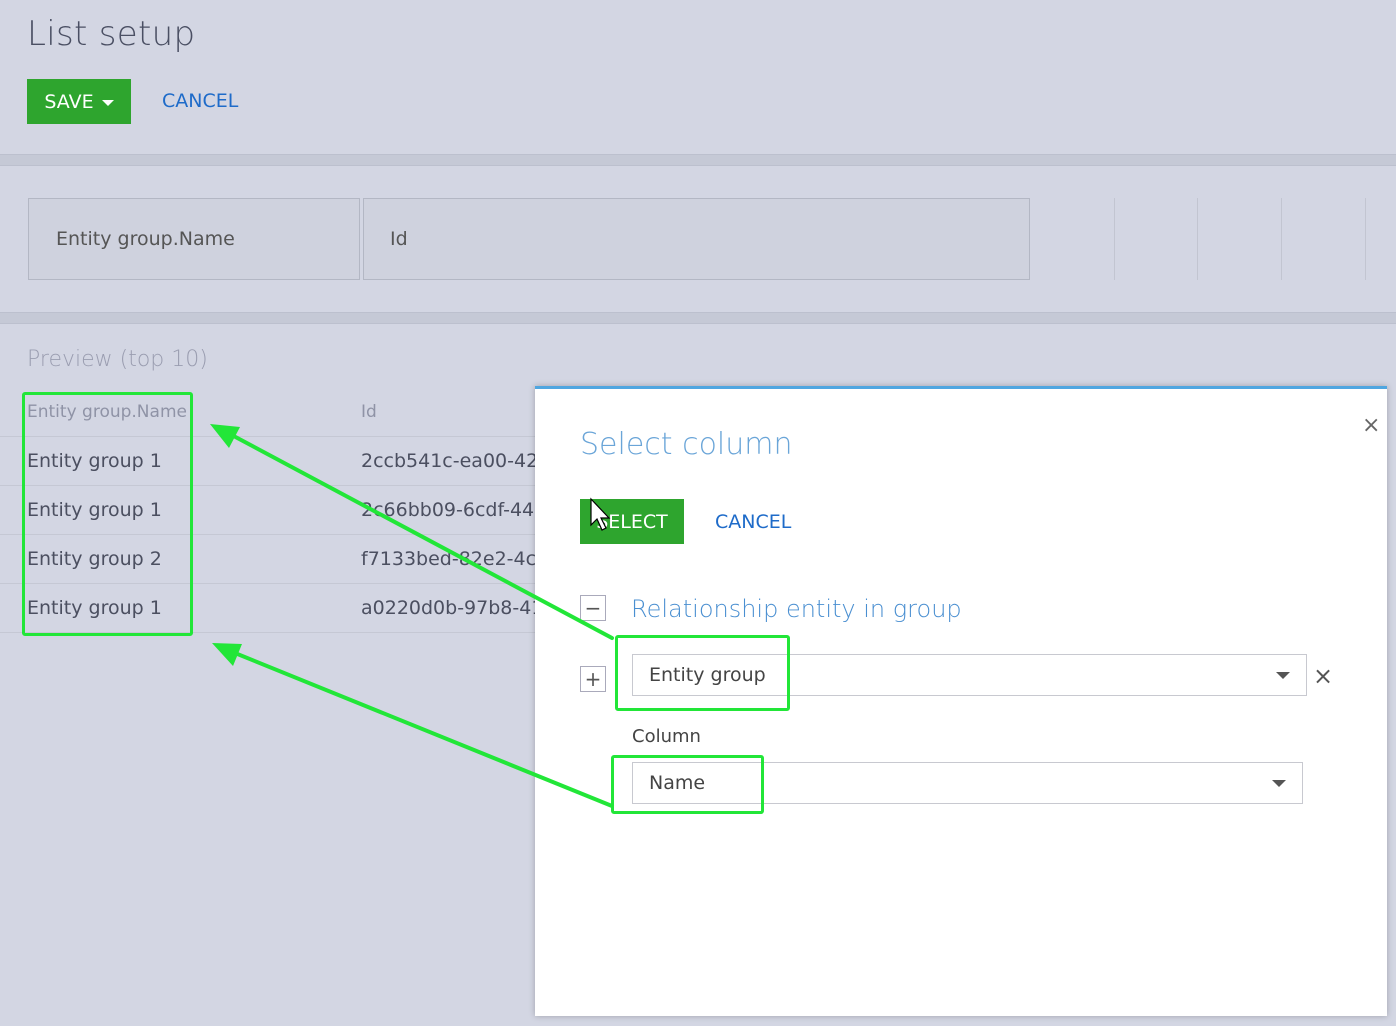 The image size is (1396, 1026). I want to click on annotation-arrows, so click(412, 616).